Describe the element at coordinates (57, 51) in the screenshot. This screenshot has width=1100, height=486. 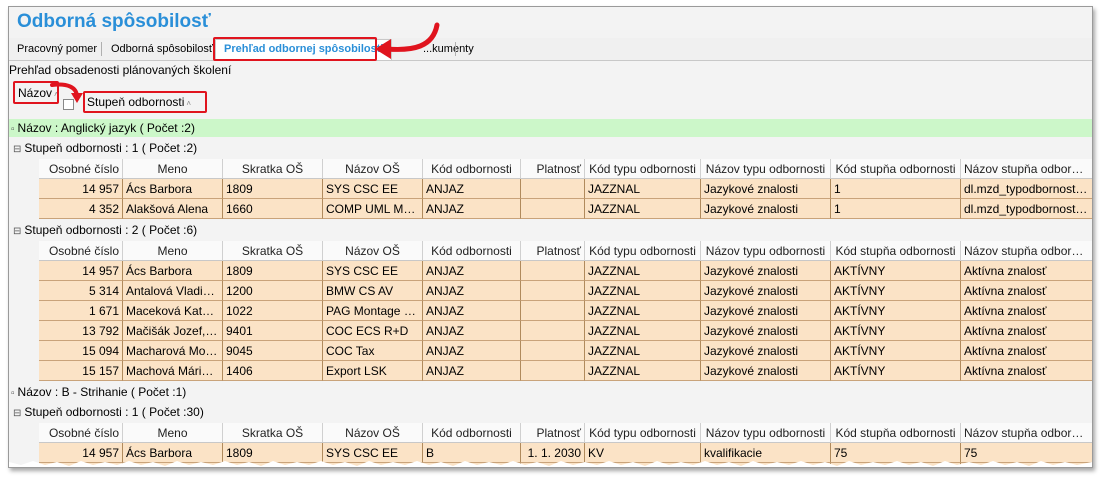
I see `tab-pracovny-pomer: Pracovný pomer` at that location.